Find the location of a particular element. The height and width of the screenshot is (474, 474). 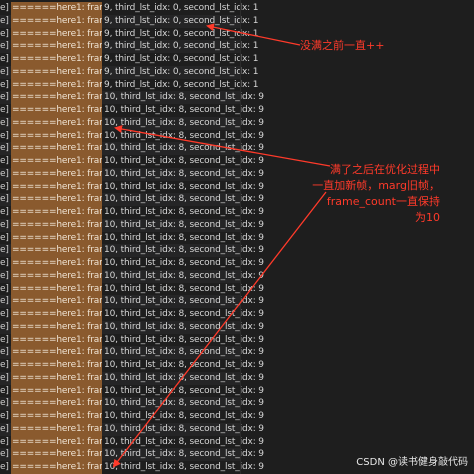

arrow-to-first-lines is located at coordinates (253, 34).